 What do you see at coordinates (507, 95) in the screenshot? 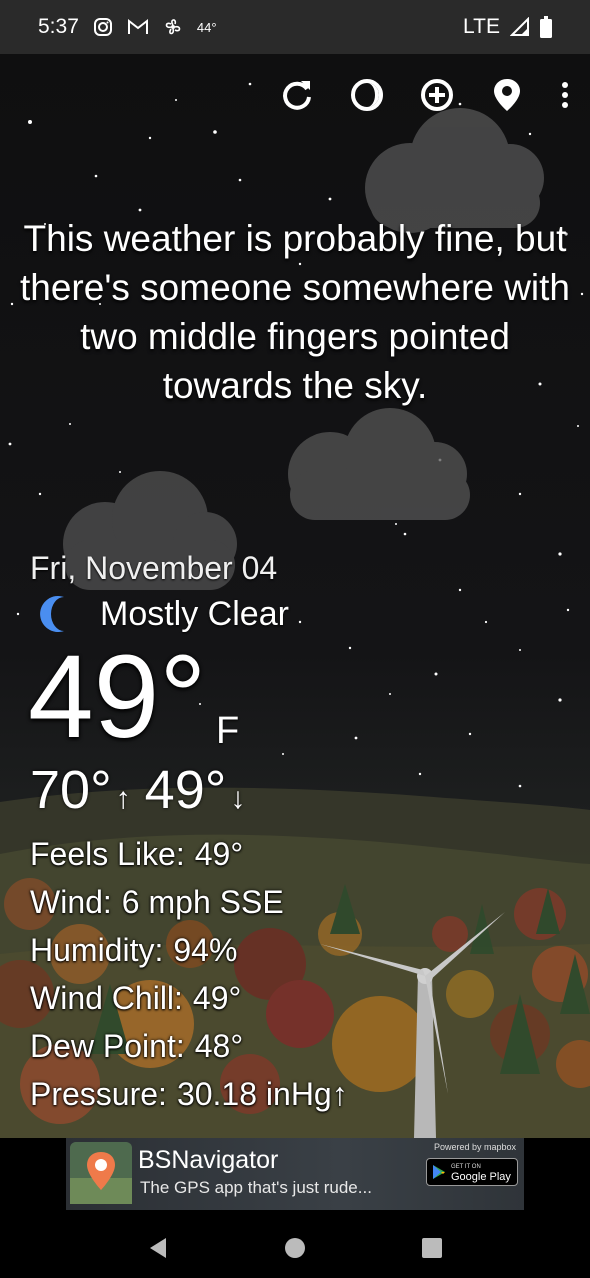
I see `location-pin-icon` at bounding box center [507, 95].